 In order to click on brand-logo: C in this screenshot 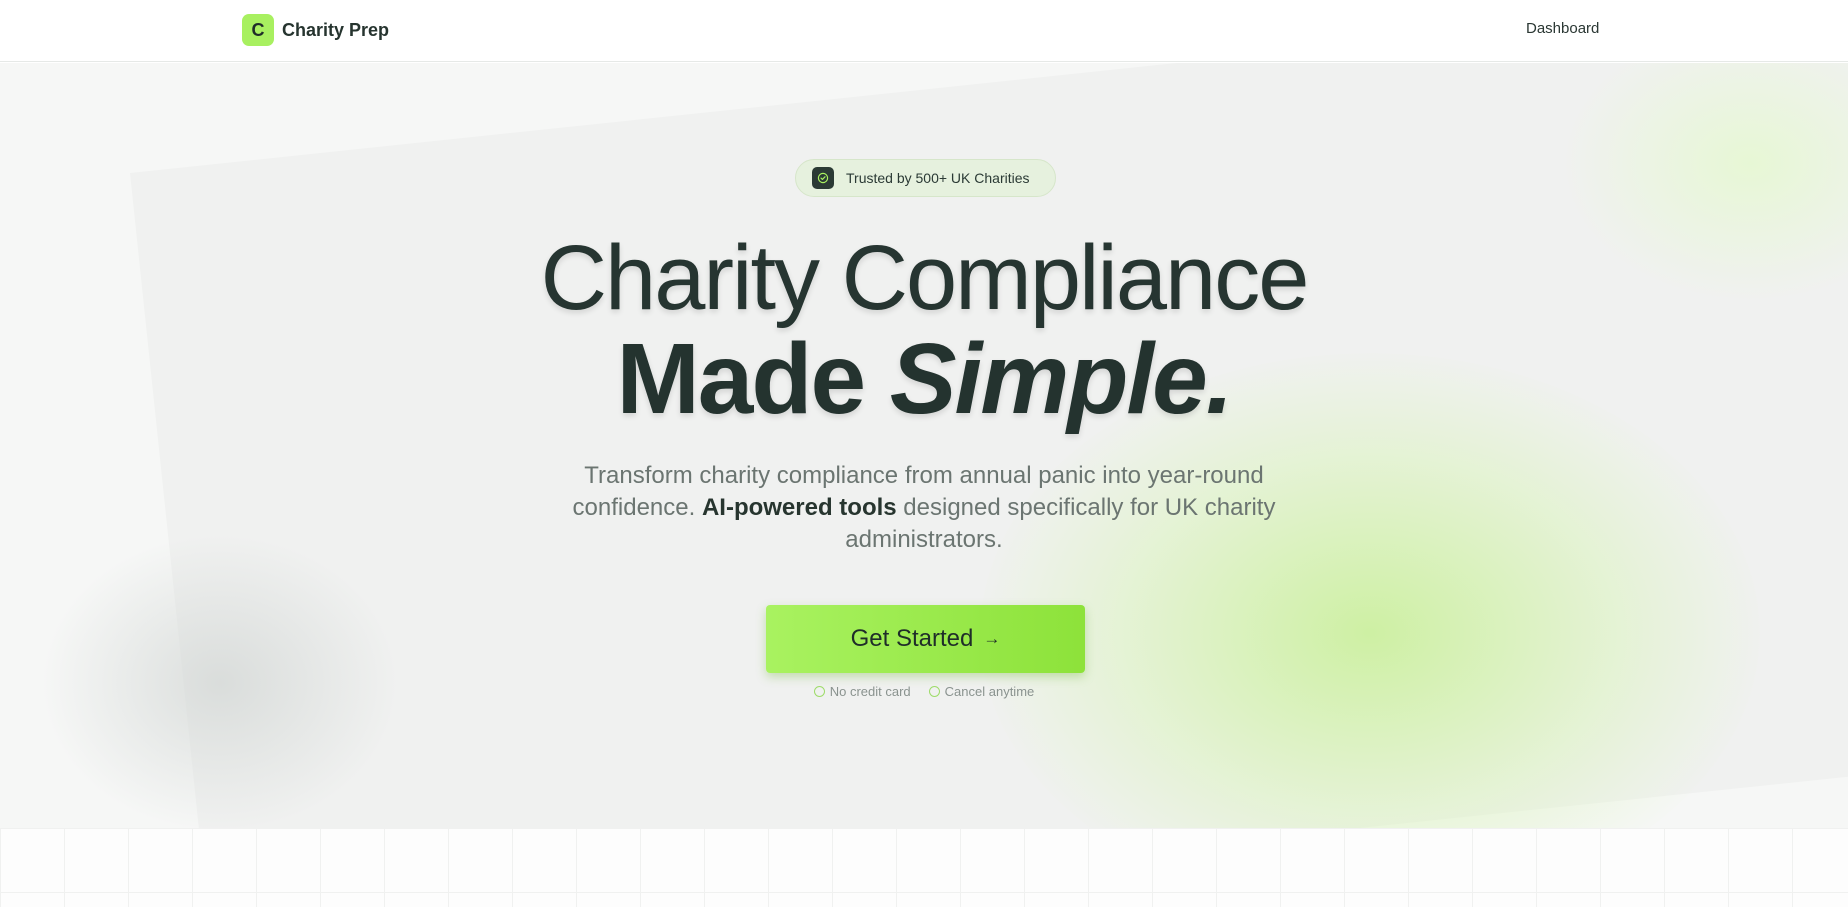, I will do `click(258, 30)`.